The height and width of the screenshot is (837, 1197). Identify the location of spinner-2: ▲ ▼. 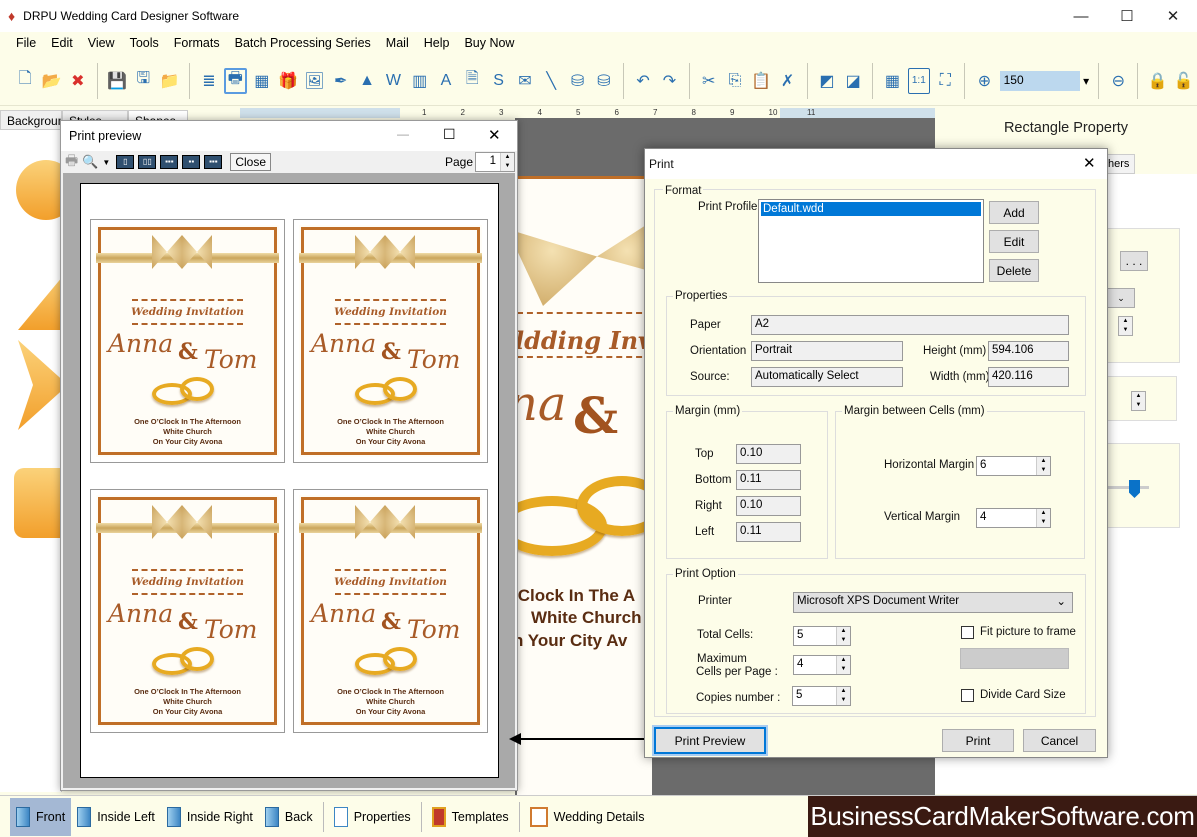
(1138, 401).